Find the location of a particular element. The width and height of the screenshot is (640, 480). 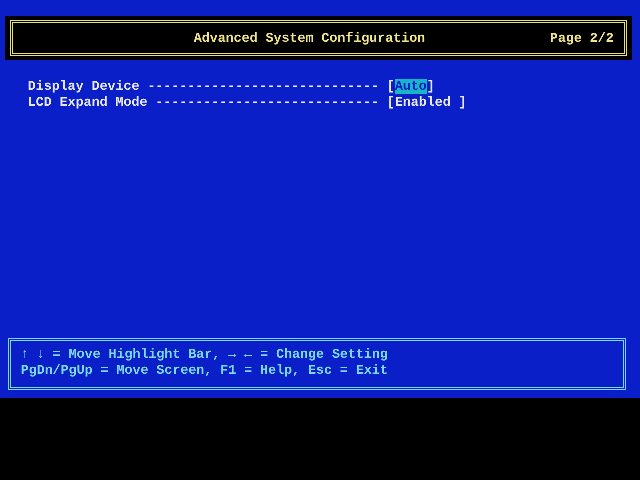

leader-dashes: ----------------------------- is located at coordinates (264, 86).